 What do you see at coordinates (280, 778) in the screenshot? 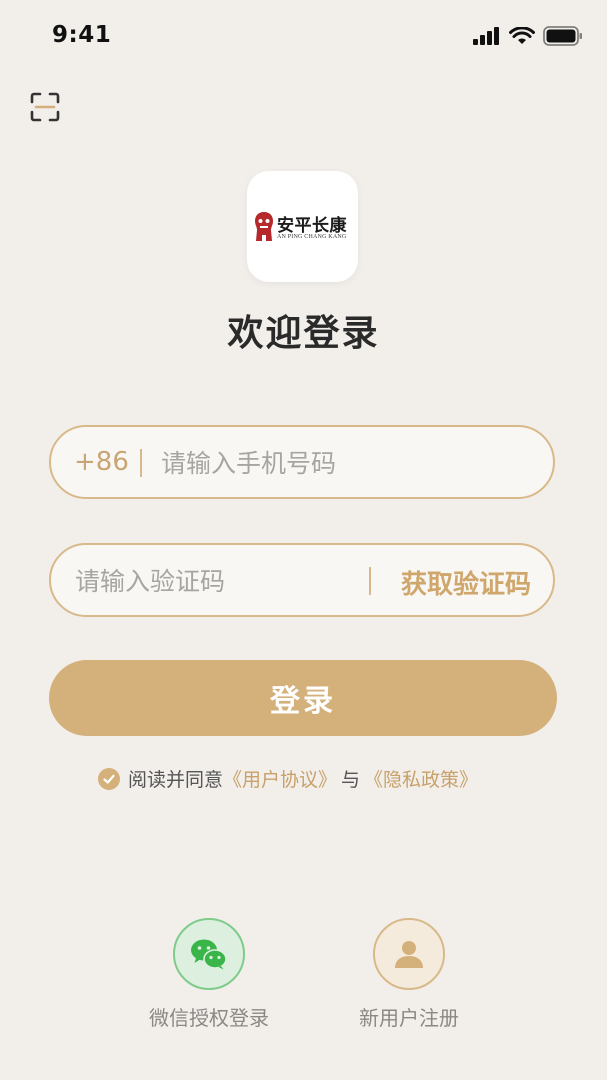
I see `user-agreement-link: 《用户协议》` at bounding box center [280, 778].